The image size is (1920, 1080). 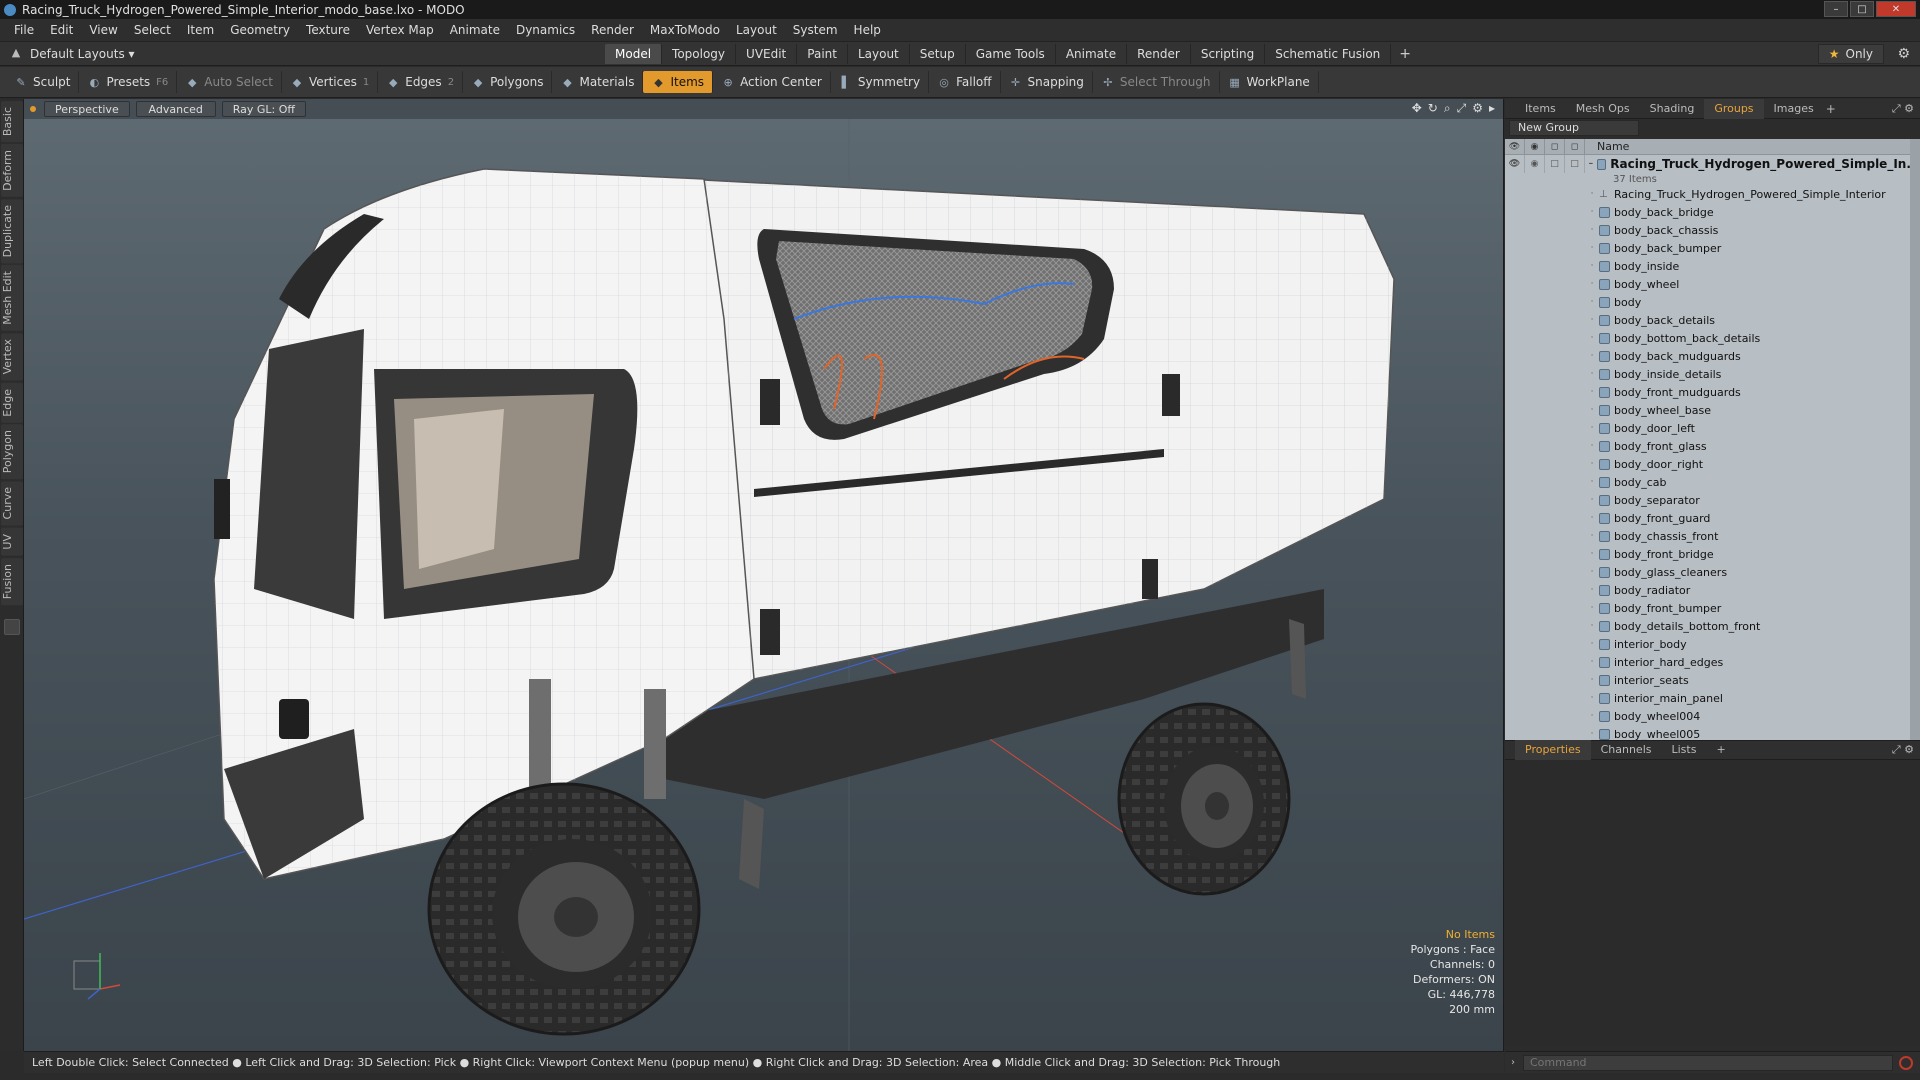 I want to click on vtab-edge: Edge, so click(x=12, y=402).